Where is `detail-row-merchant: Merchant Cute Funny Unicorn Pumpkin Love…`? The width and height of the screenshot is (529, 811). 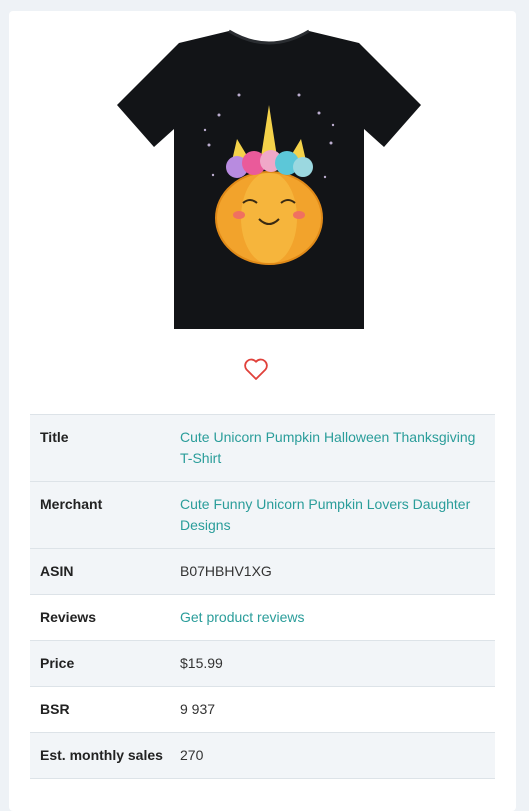 detail-row-merchant: Merchant Cute Funny Unicorn Pumpkin Love… is located at coordinates (262, 515).